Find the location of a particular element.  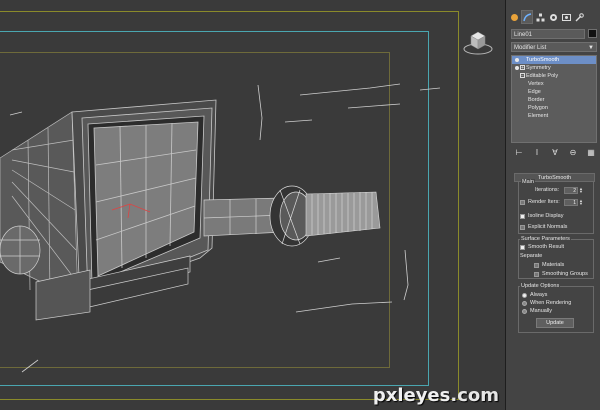

stack-item-turbosmooth: TurboSmooth is located at coordinates (554, 60).